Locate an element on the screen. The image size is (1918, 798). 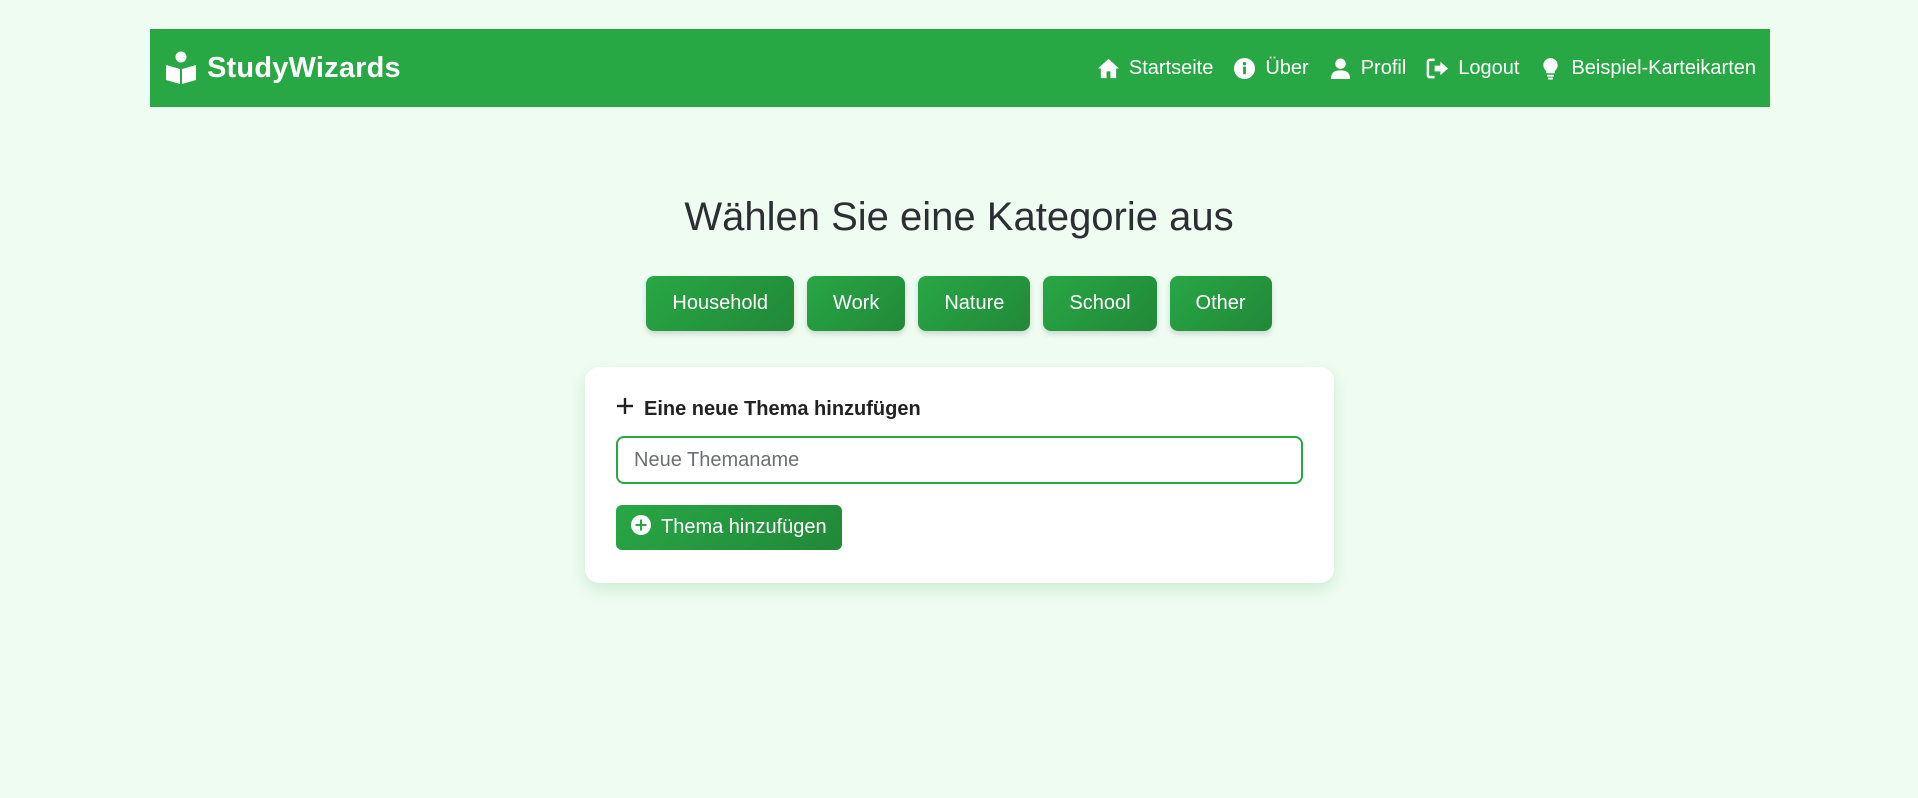
nav-item-label: Logout is located at coordinates (1489, 67).